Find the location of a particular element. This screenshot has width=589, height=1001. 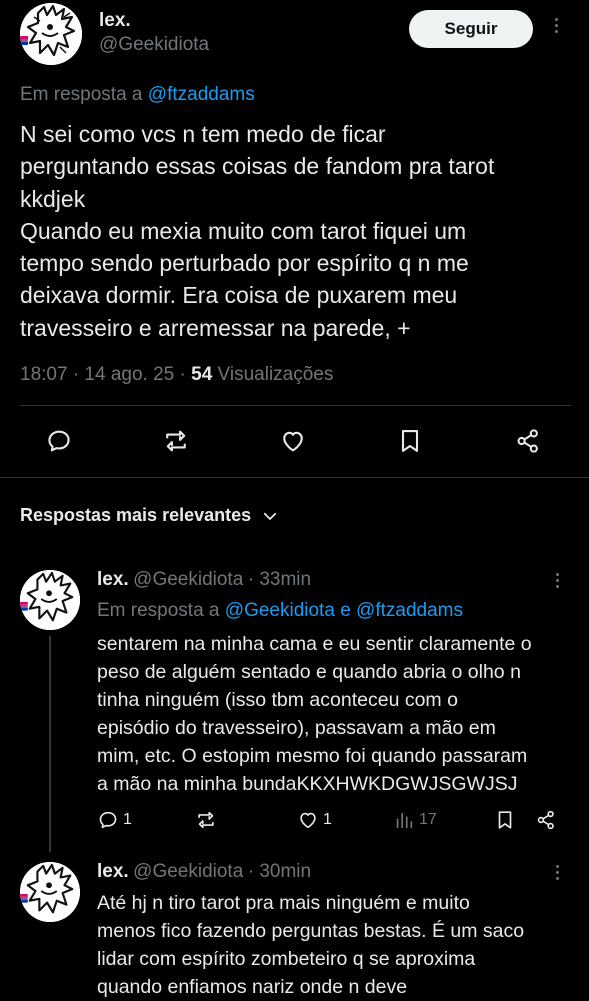

thread-line is located at coordinates (50, 744).